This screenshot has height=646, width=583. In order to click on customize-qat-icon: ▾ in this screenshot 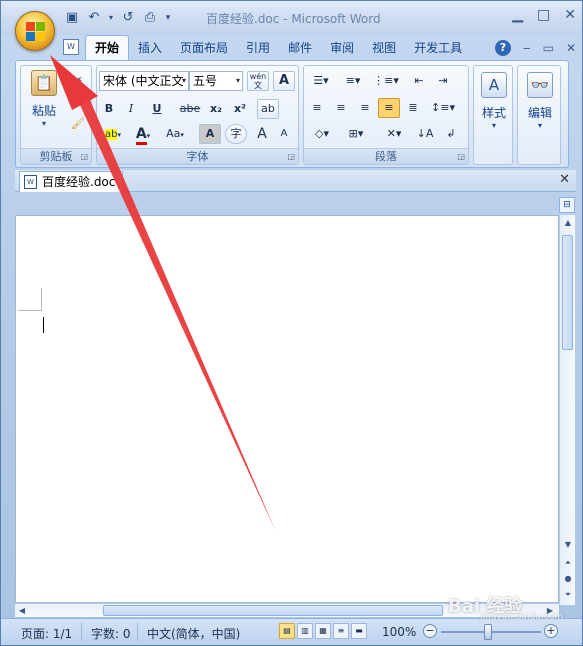, I will do `click(168, 18)`.